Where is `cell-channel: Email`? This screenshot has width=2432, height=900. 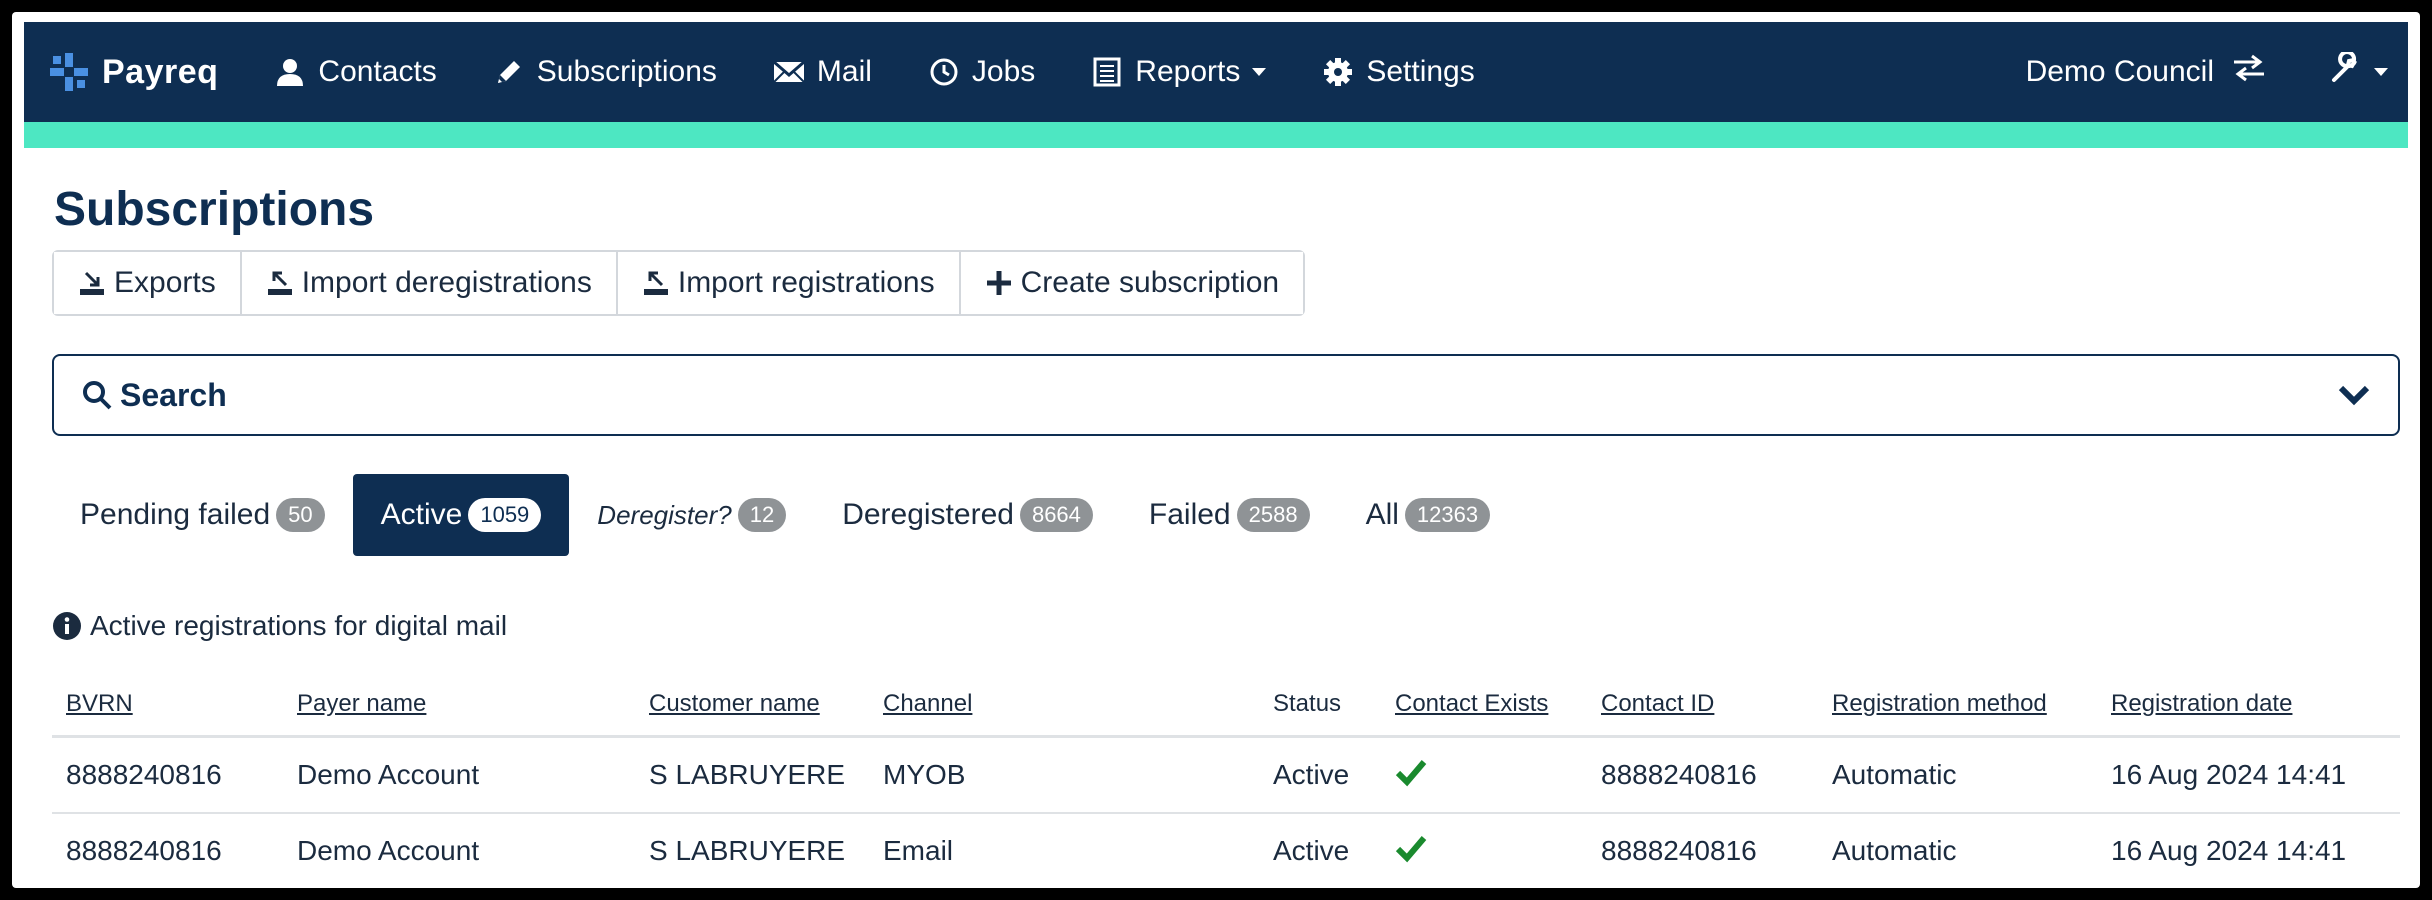 cell-channel: Email is located at coordinates (918, 850).